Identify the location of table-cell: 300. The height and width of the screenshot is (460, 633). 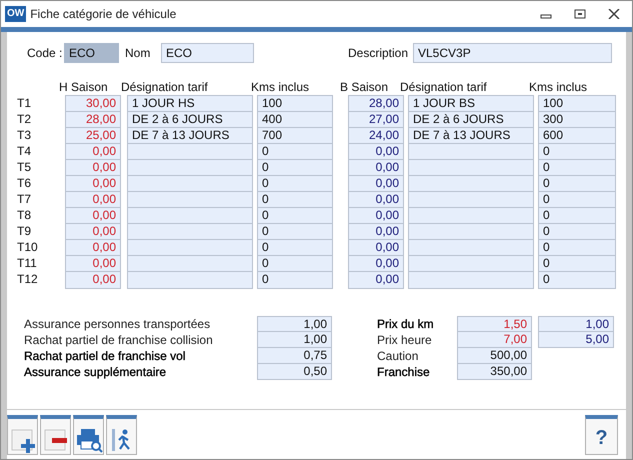
(577, 120).